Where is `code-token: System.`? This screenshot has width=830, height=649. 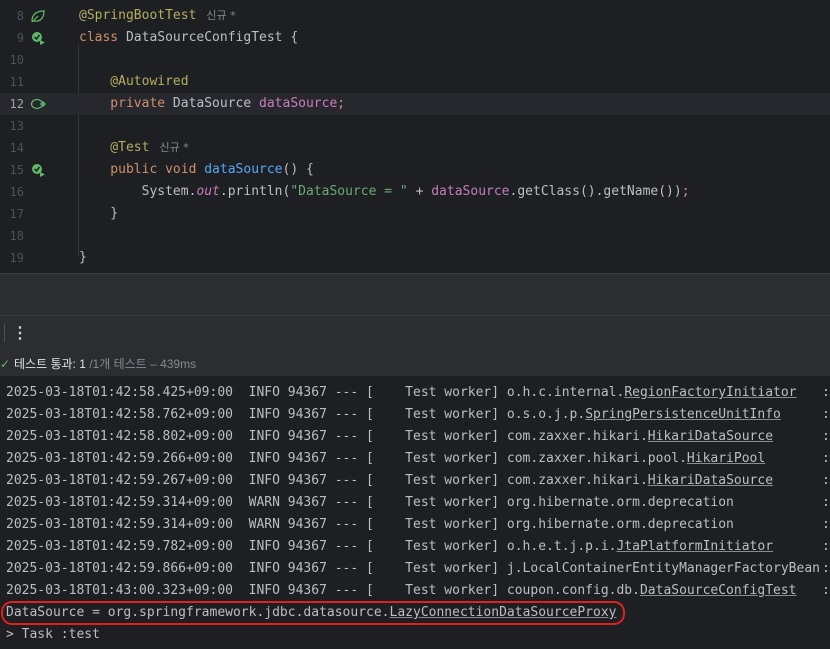 code-token: System. is located at coordinates (138, 191).